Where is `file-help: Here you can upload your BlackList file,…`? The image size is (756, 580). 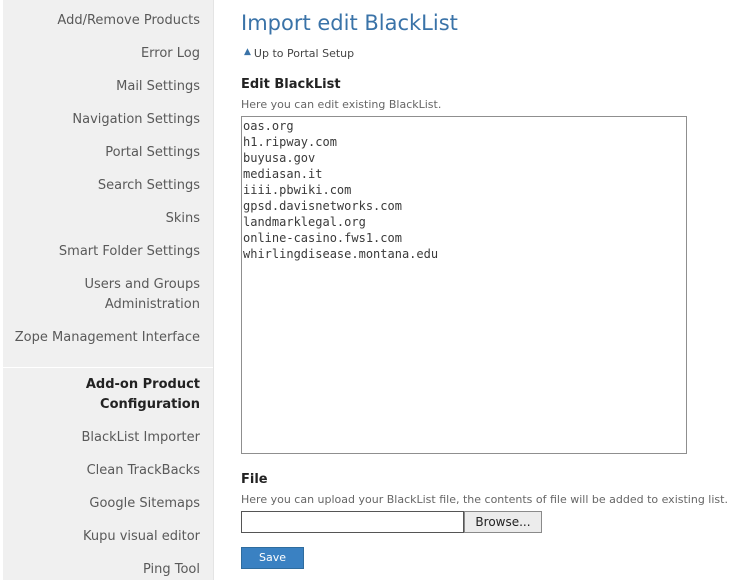
file-help: Here you can upload your BlackList file,… is located at coordinates (484, 499).